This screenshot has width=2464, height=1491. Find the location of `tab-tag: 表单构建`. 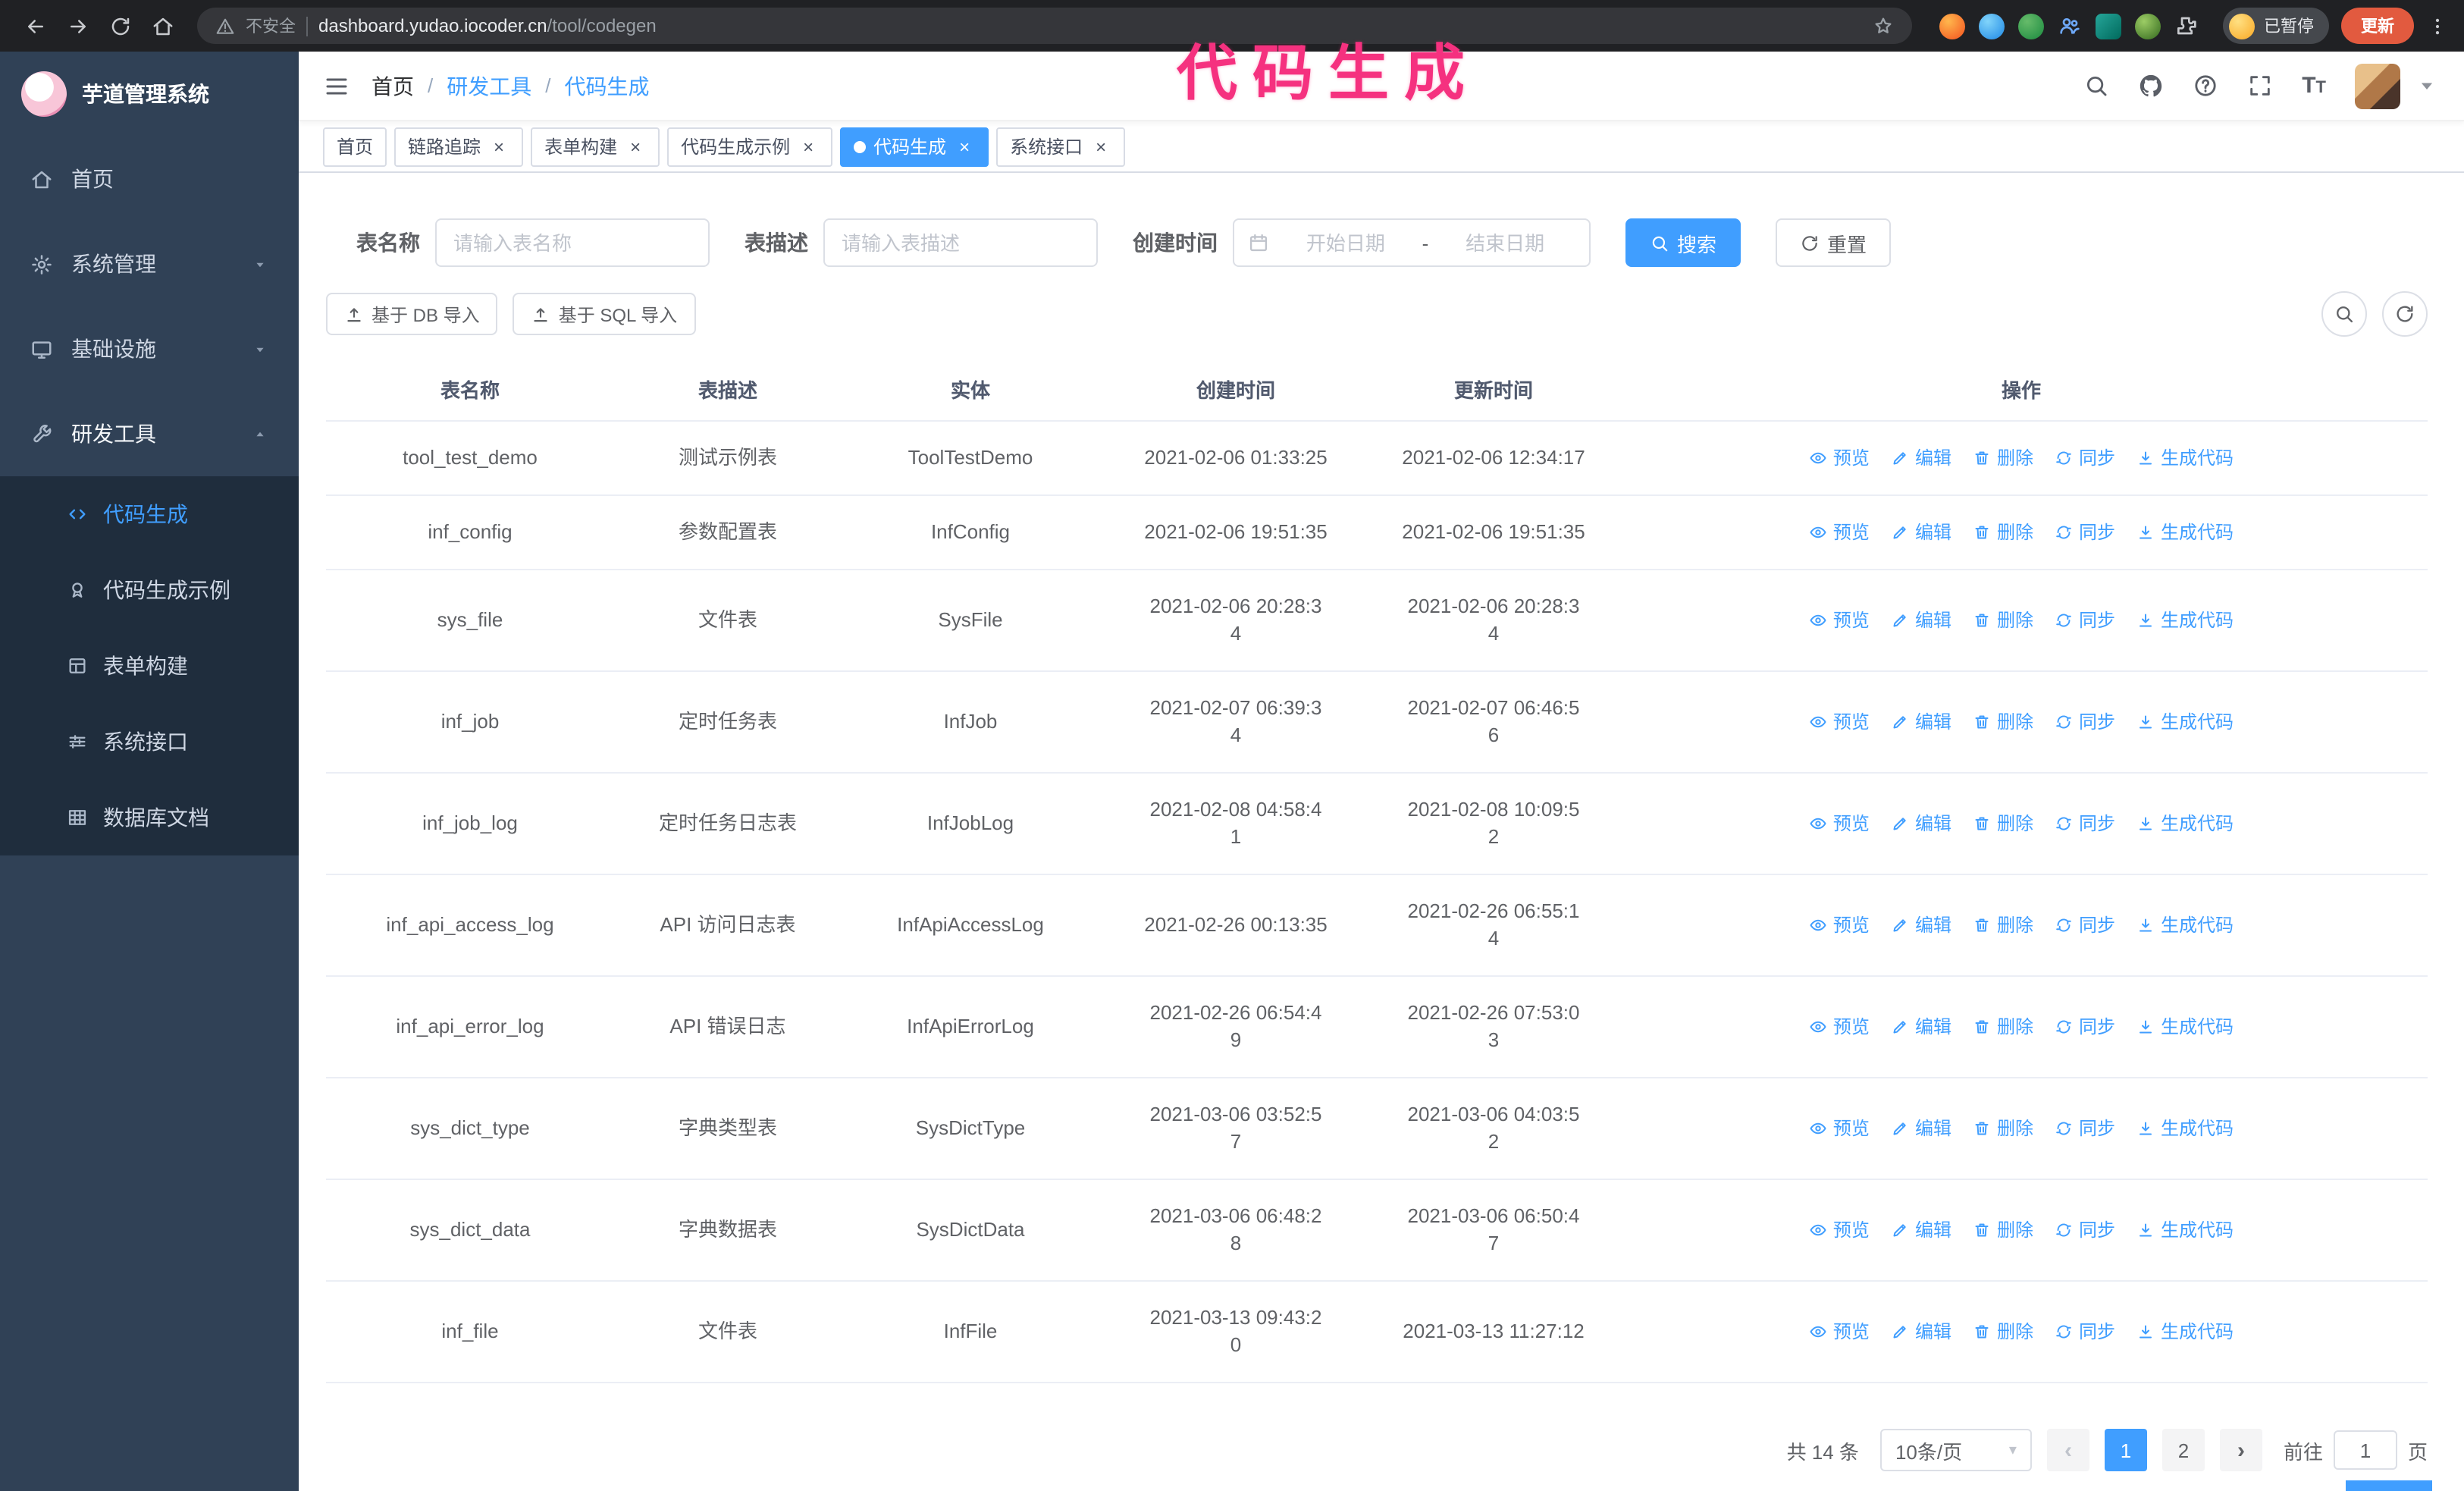

tab-tag: 表单构建 is located at coordinates (596, 146).